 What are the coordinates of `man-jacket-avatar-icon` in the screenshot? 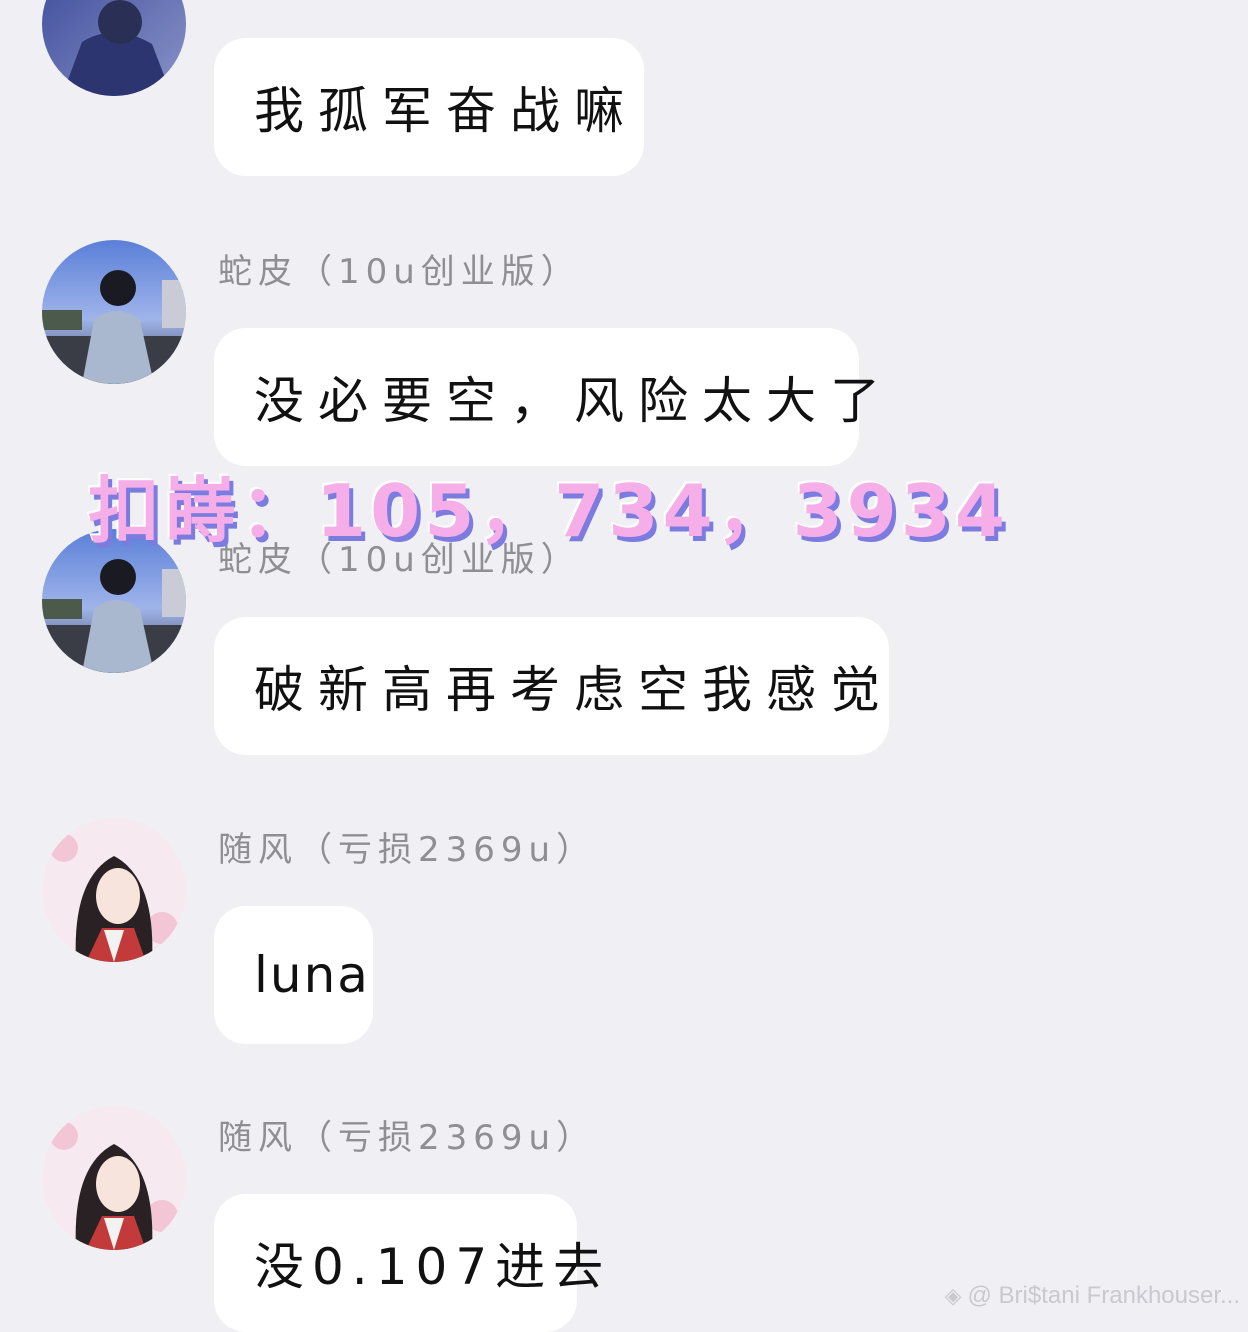 It's located at (114, 312).